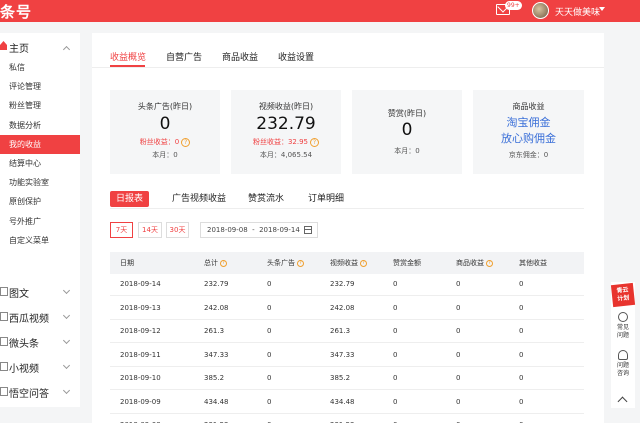  What do you see at coordinates (40, 47) in the screenshot?
I see `sidebar-item-home: 主页` at bounding box center [40, 47].